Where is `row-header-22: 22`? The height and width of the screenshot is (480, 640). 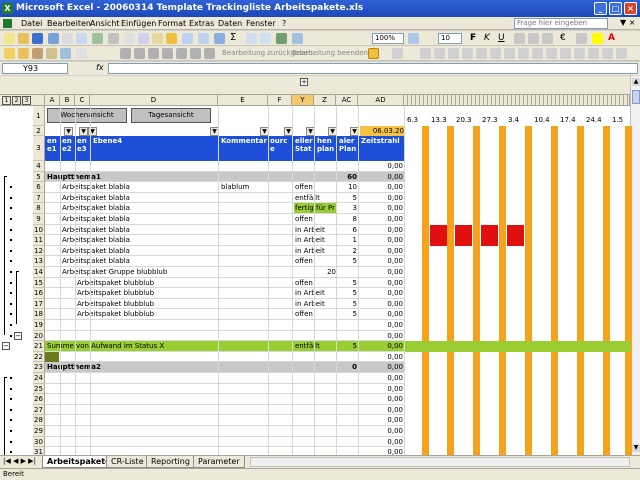
row-header-22: 22 is located at coordinates (39, 357).